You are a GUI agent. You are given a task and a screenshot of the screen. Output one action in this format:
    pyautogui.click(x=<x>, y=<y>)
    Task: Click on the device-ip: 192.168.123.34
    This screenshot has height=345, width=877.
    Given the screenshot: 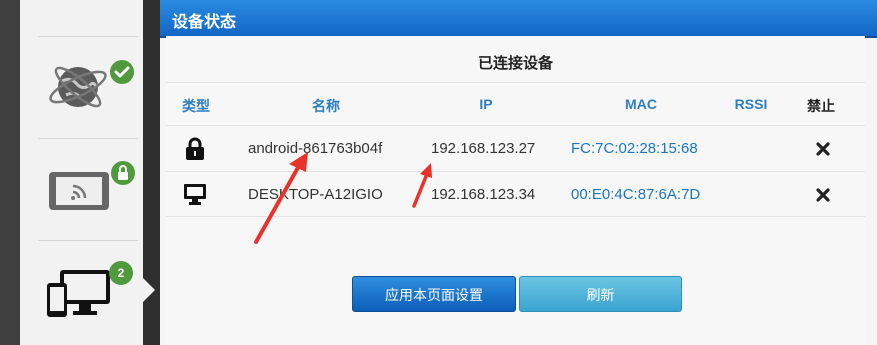 What is the action you would take?
    pyautogui.click(x=483, y=194)
    